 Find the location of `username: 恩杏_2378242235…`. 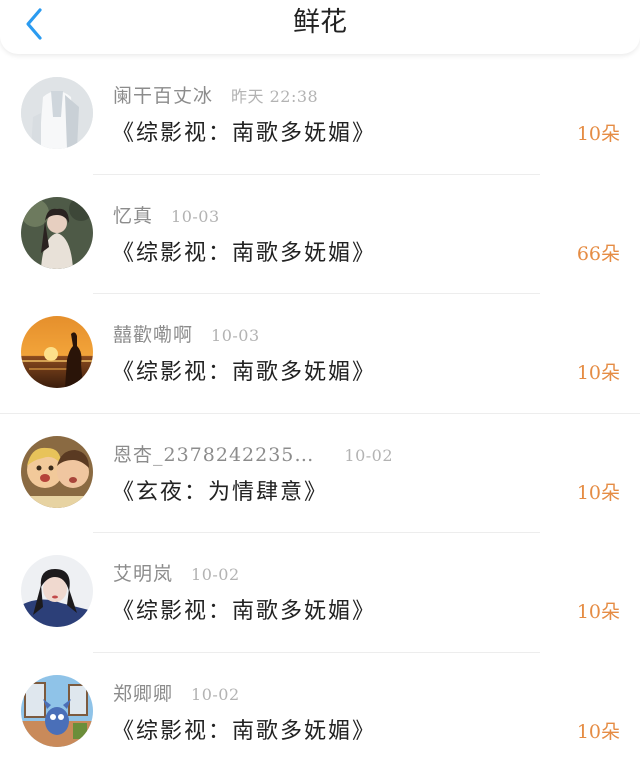

username: 恩杏_2378242235… is located at coordinates (213, 453).